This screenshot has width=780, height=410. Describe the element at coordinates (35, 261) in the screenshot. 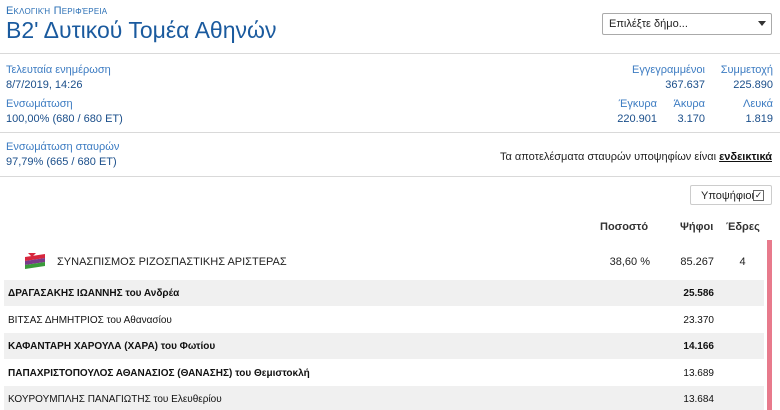

I see `syriza-logo-icon` at that location.